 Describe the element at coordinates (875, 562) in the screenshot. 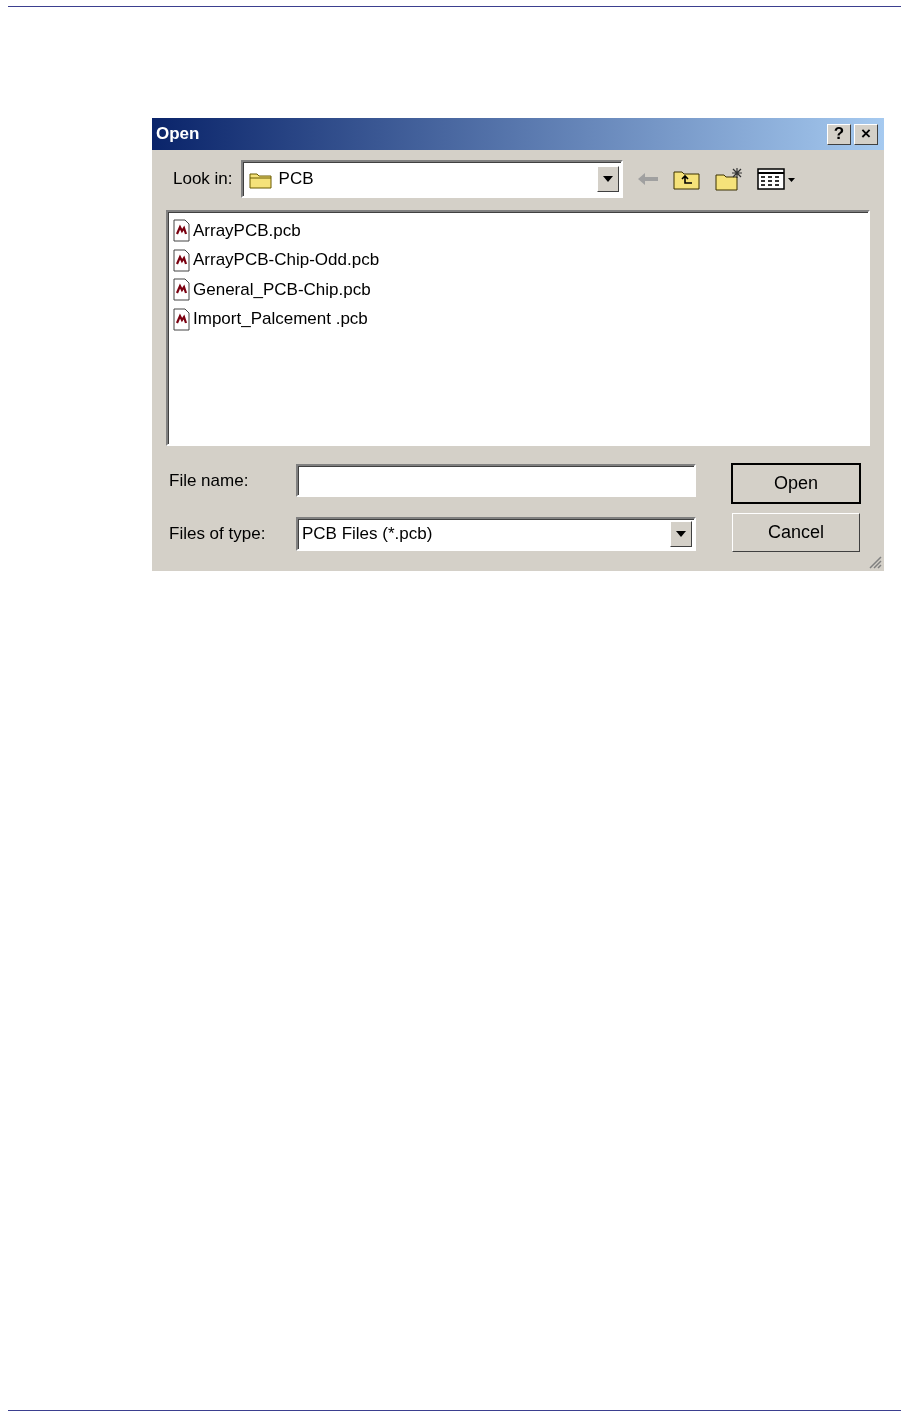

I see `resize-grip-icon` at that location.